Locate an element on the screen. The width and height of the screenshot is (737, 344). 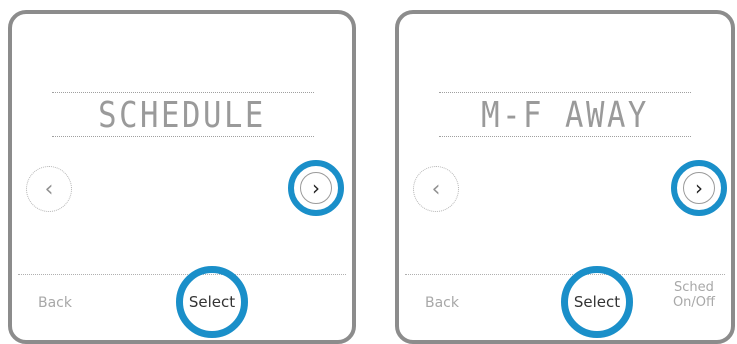
sched-on-off-button: Sched On/Off is located at coordinates (694, 295).